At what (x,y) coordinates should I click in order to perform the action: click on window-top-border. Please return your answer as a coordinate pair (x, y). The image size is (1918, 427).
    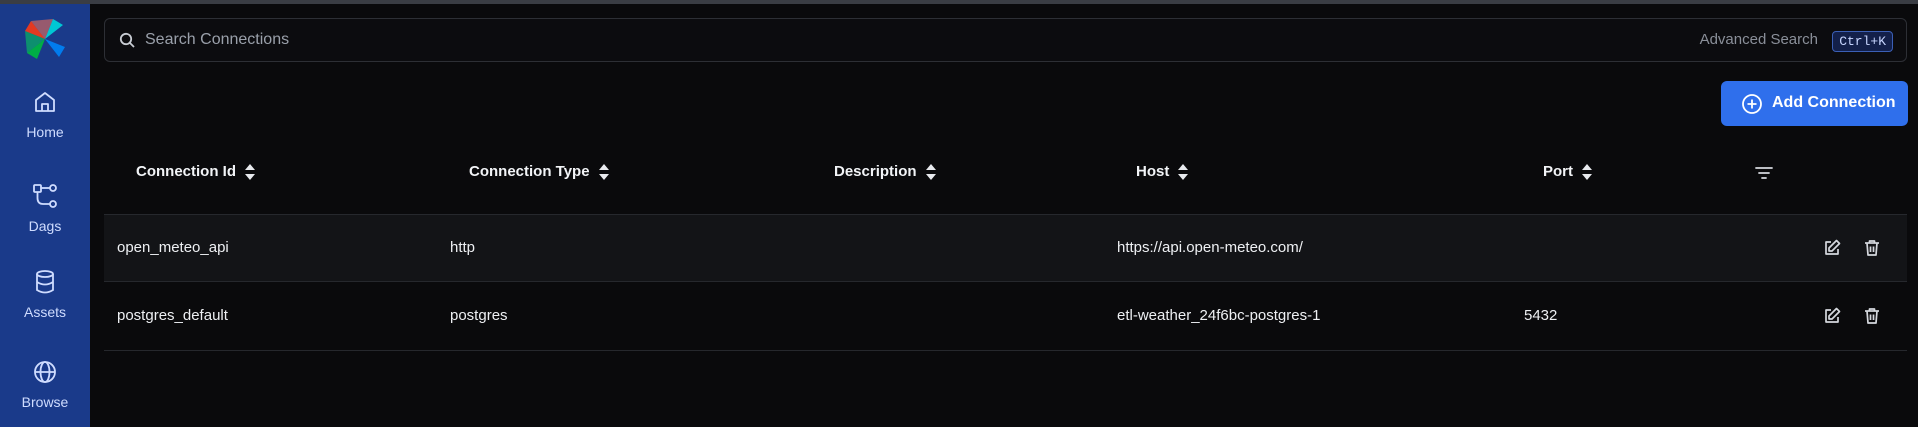
    Looking at the image, I should click on (959, 2).